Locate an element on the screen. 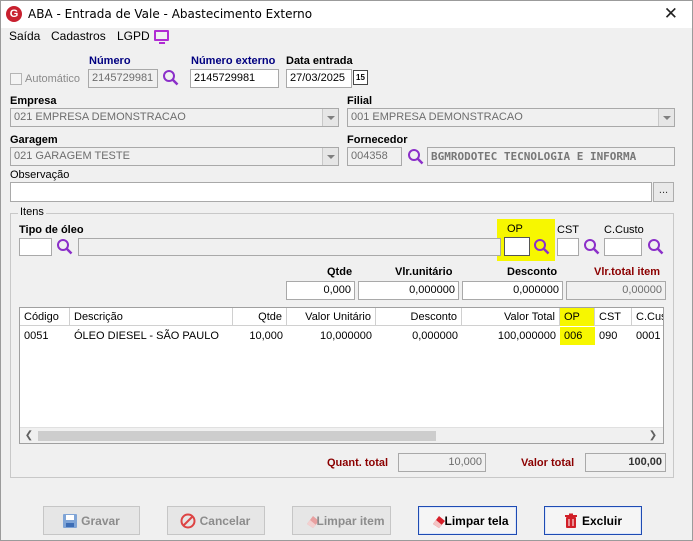  gravar-button: Gravar is located at coordinates (91, 520).